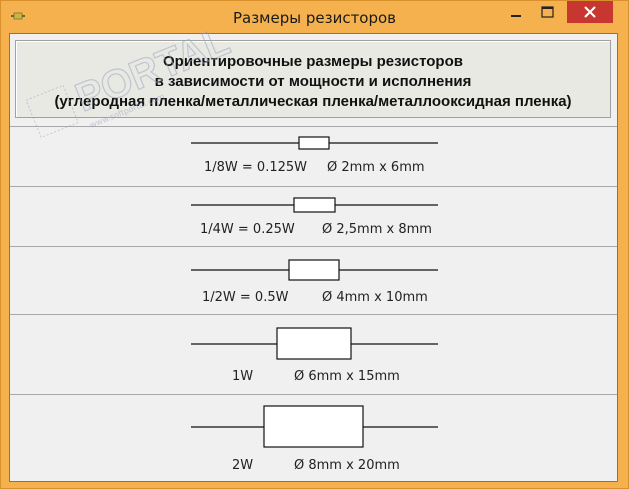 This screenshot has width=629, height=489. I want to click on header-subtitle: в зависимости от мощности и исполнения, so click(313, 81).